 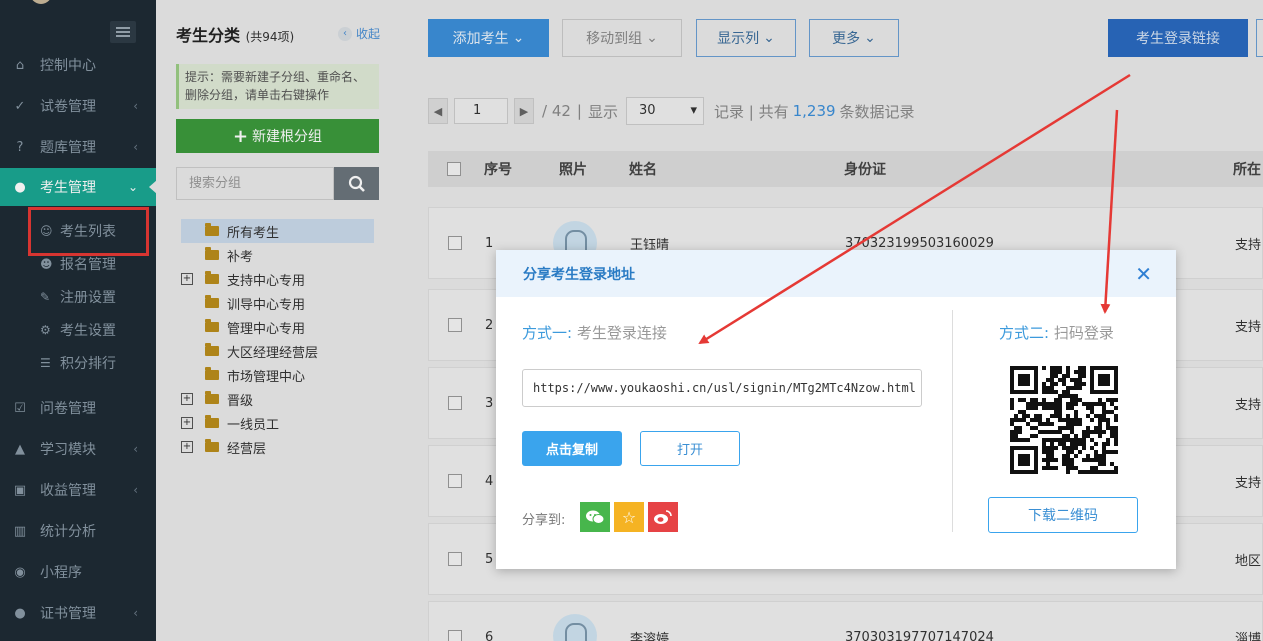 What do you see at coordinates (690, 448) in the screenshot?
I see `open-button: 打开` at bounding box center [690, 448].